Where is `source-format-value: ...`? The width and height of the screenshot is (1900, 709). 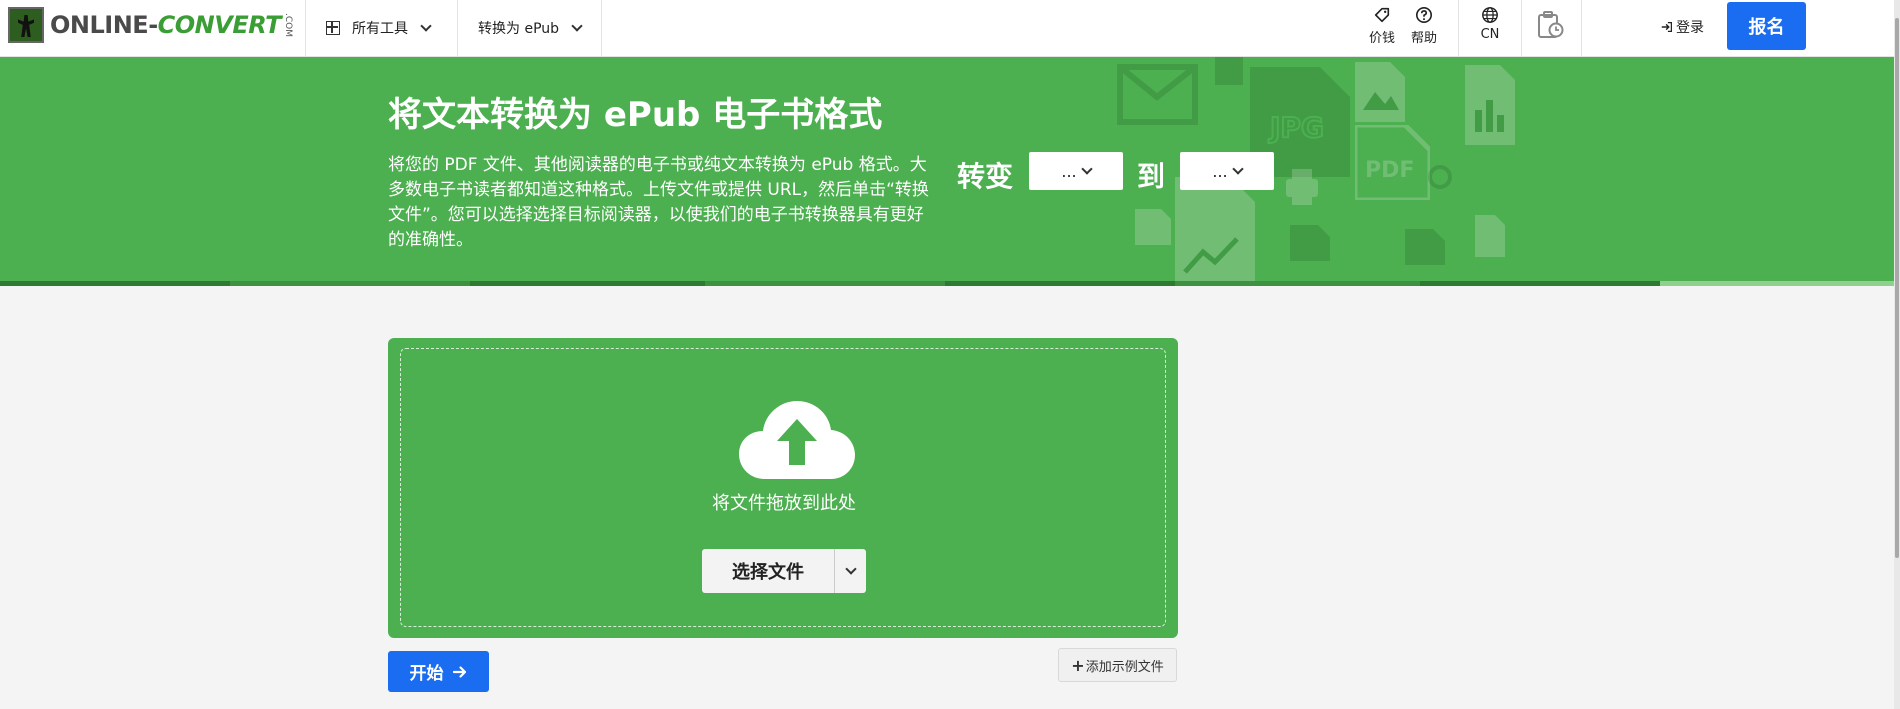
source-format-value: ... is located at coordinates (1069, 171).